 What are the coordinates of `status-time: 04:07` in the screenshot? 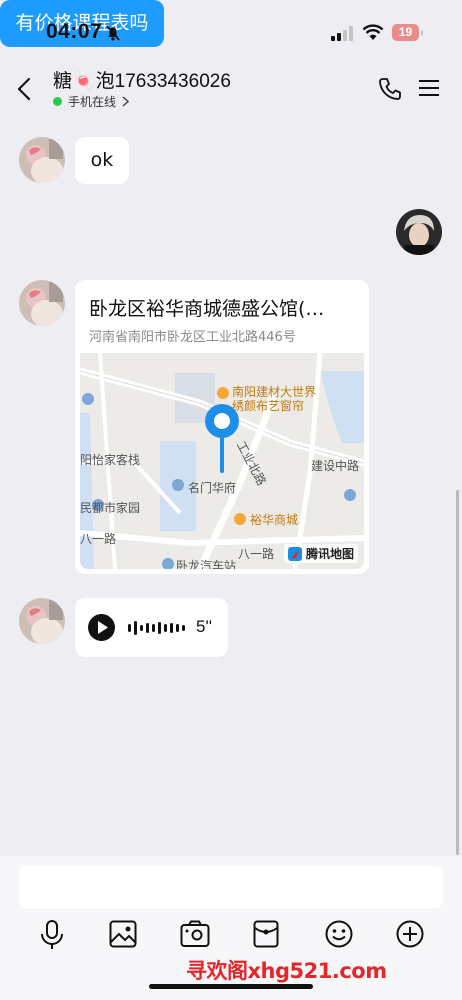 It's located at (74, 31).